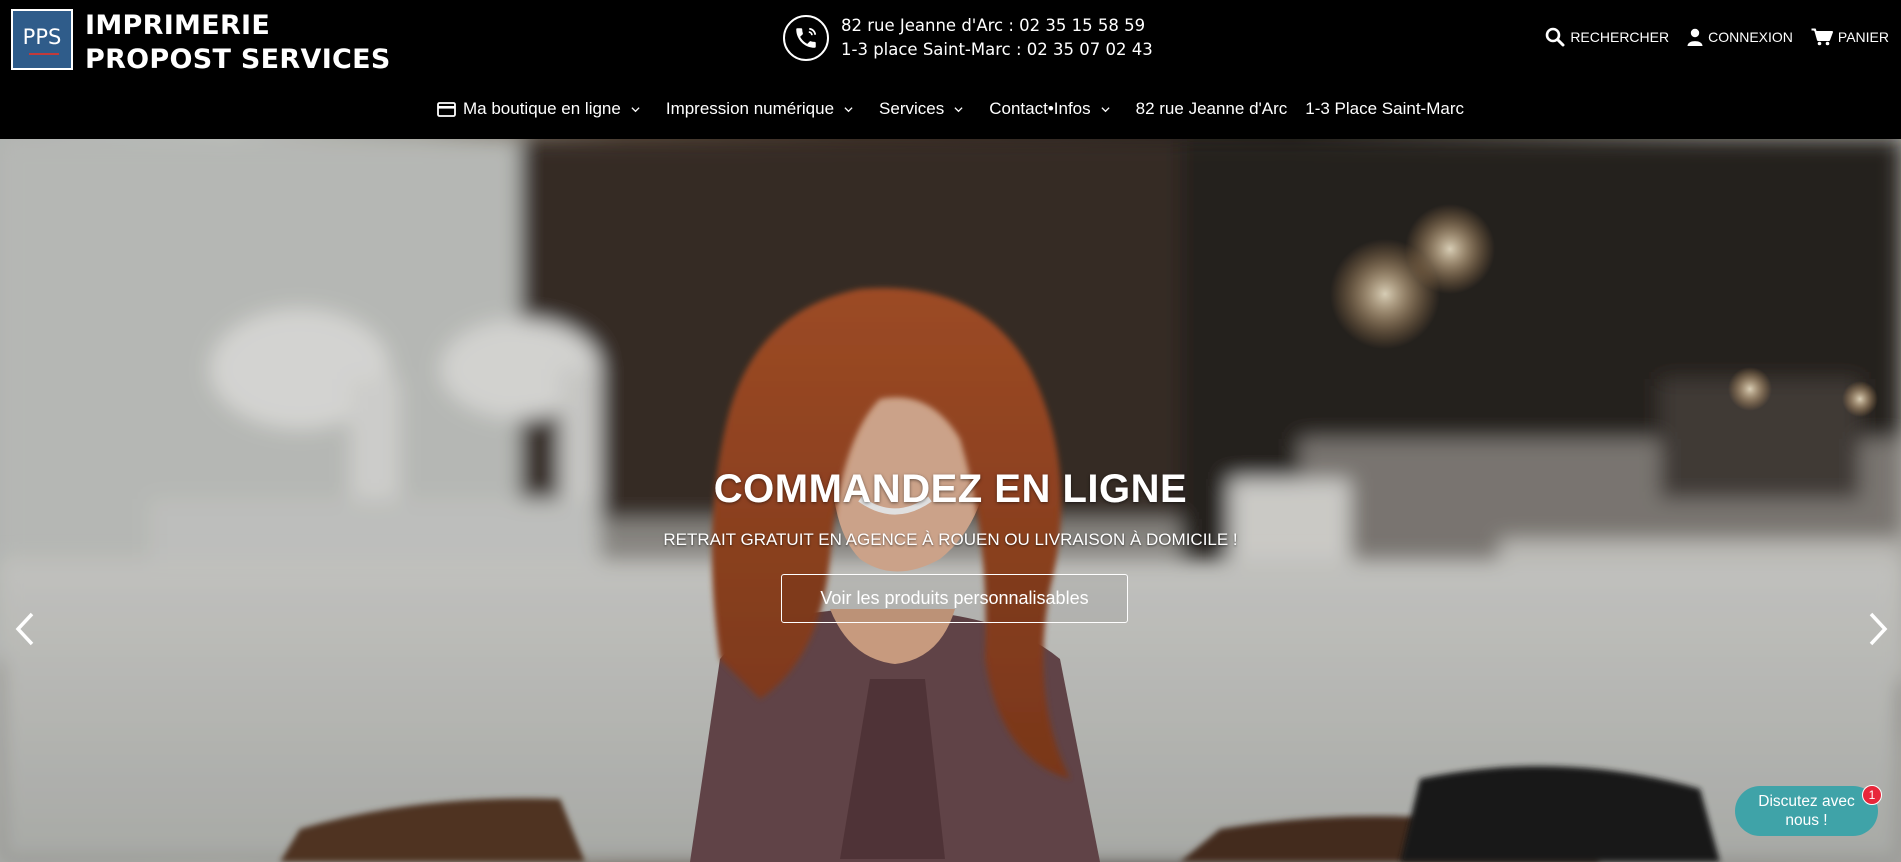  Describe the element at coordinates (806, 38) in the screenshot. I see `phone-icon` at that location.